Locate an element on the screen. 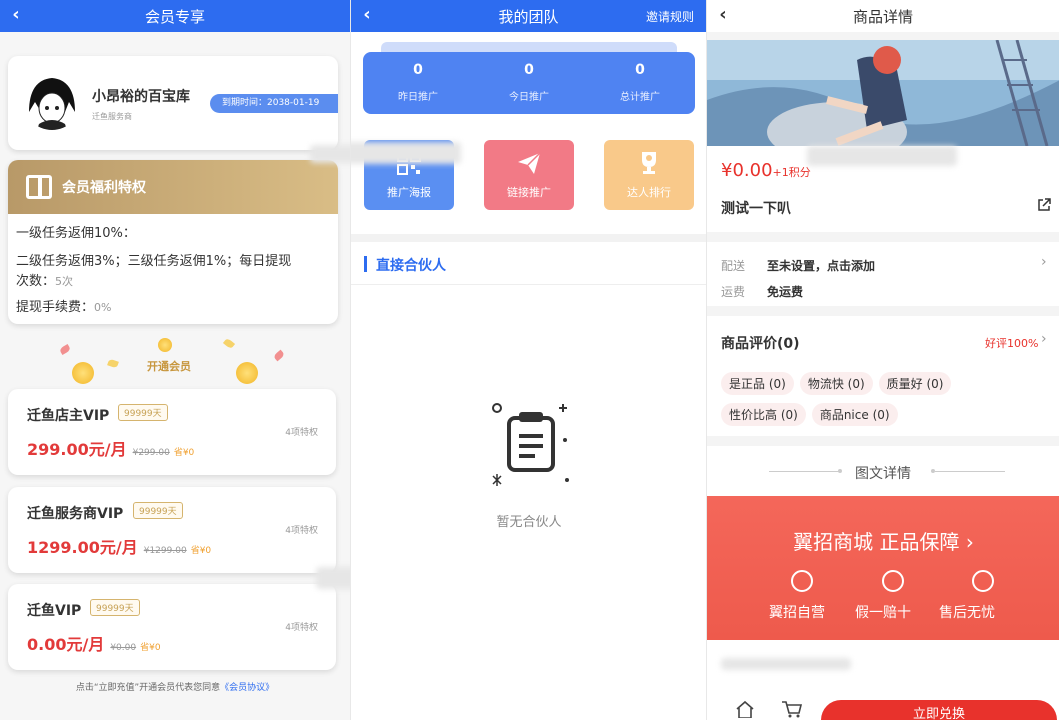  tile-label: 链接推广 is located at coordinates (529, 192).